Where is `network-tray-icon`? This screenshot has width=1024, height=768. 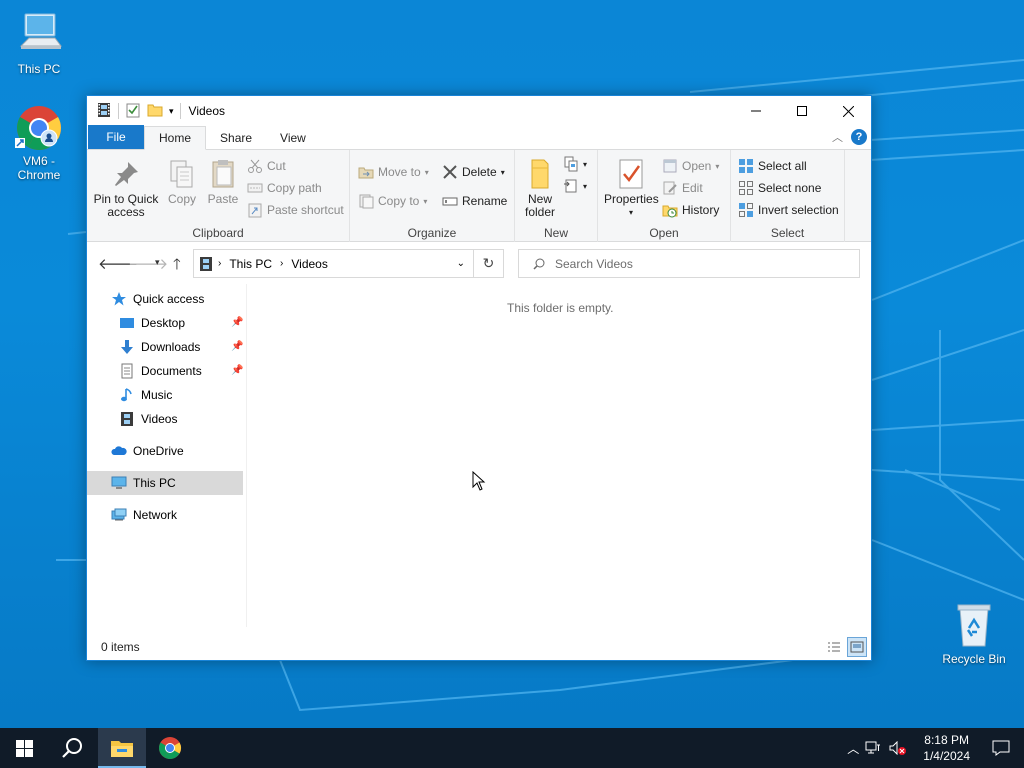
network-tray-icon is located at coordinates (873, 748).